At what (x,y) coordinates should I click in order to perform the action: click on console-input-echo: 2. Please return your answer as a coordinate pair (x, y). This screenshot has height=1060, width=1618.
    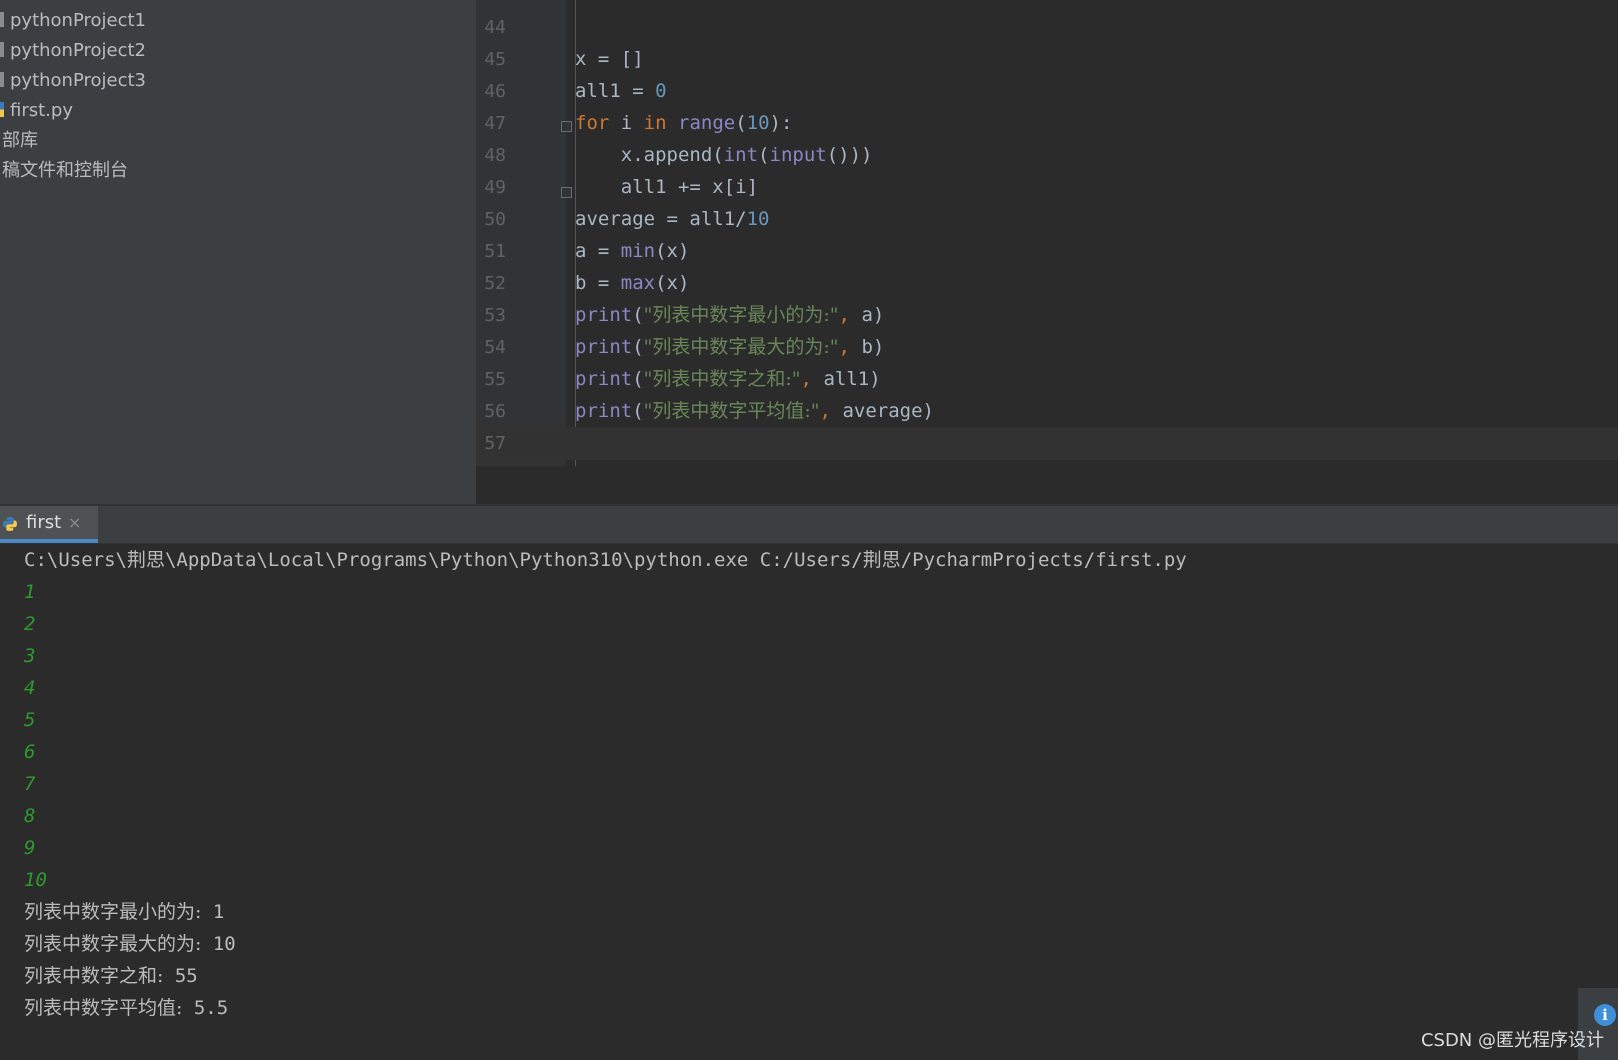
    Looking at the image, I should click on (30, 624).